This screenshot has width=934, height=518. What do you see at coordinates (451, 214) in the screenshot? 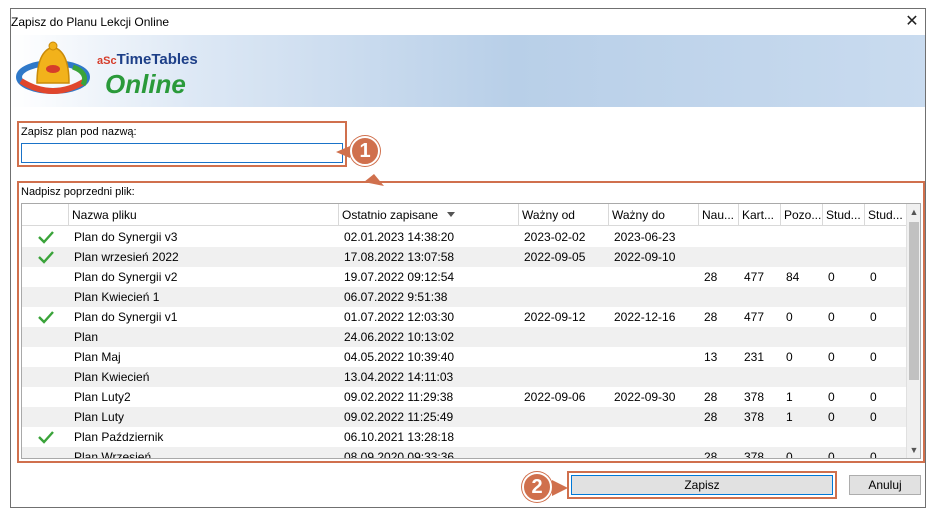
I see `sort-descending-icon` at bounding box center [451, 214].